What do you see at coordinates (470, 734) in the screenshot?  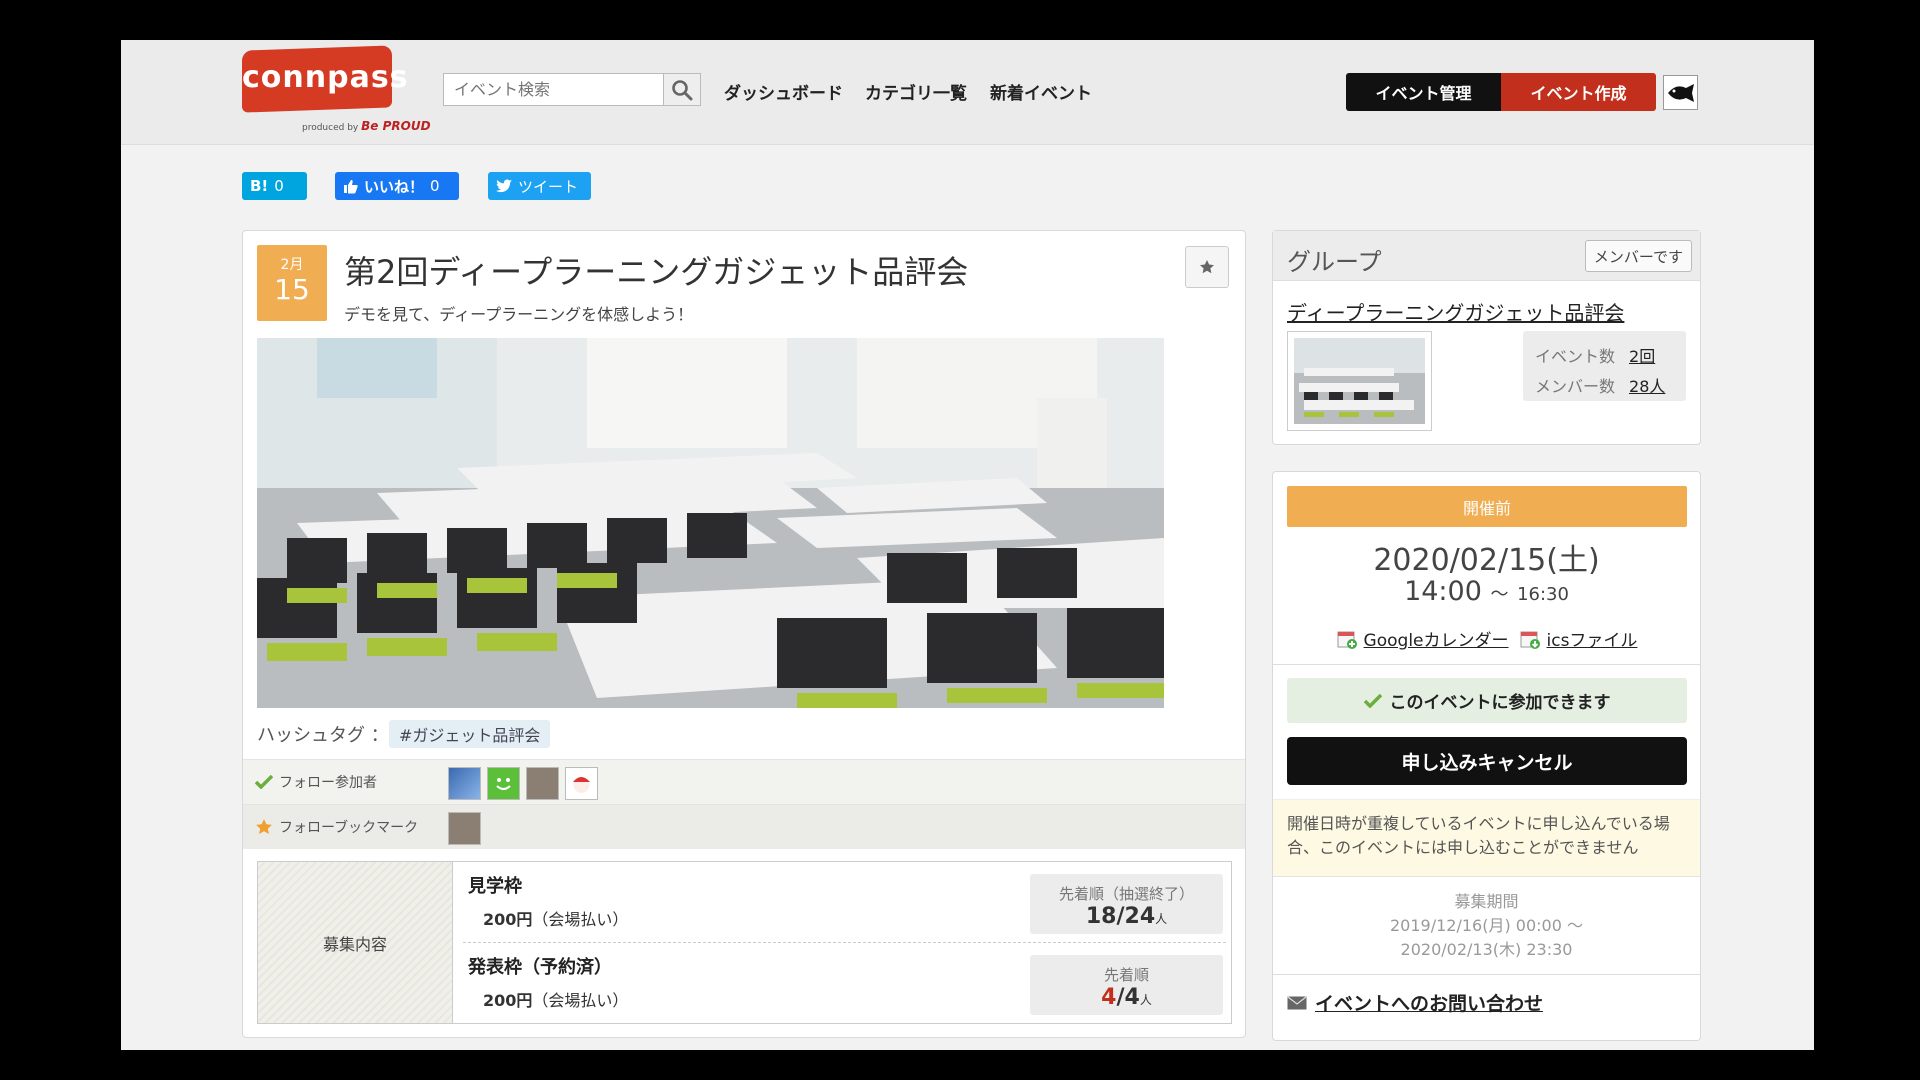 I see `hashtag-link: #ガジェット品評会` at bounding box center [470, 734].